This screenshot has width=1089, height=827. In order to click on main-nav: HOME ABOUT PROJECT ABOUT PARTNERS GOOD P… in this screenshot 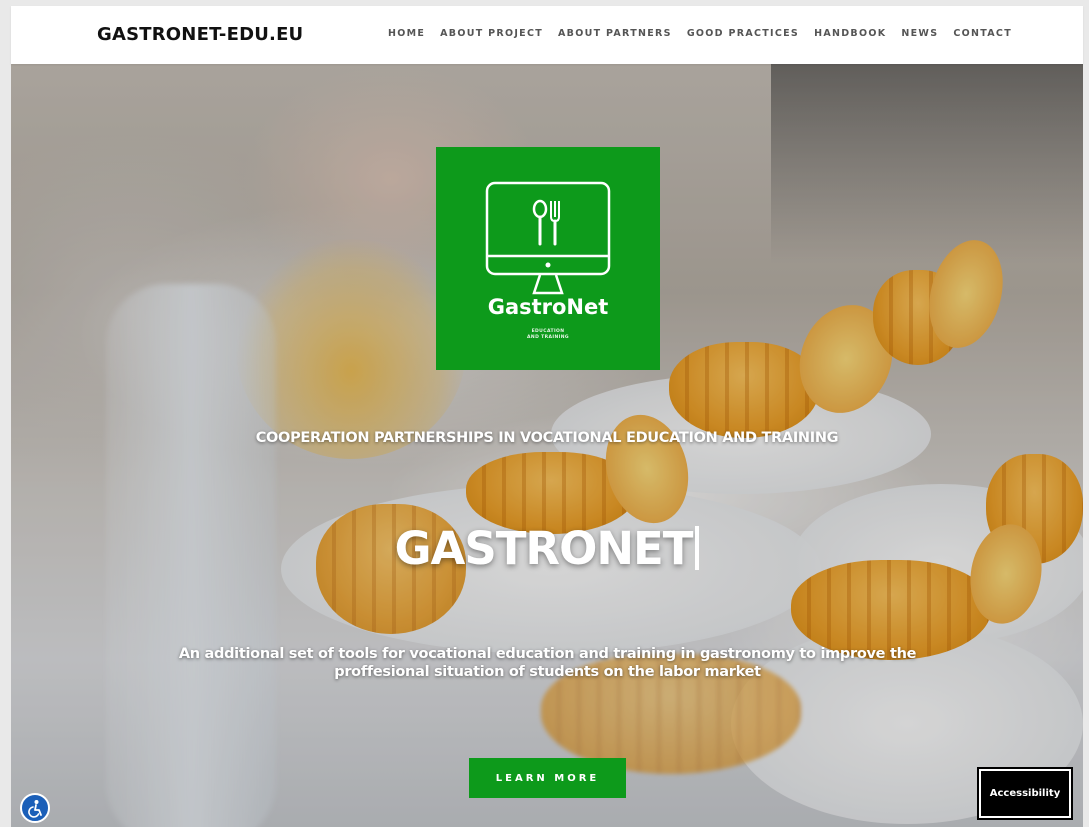, I will do `click(700, 33)`.